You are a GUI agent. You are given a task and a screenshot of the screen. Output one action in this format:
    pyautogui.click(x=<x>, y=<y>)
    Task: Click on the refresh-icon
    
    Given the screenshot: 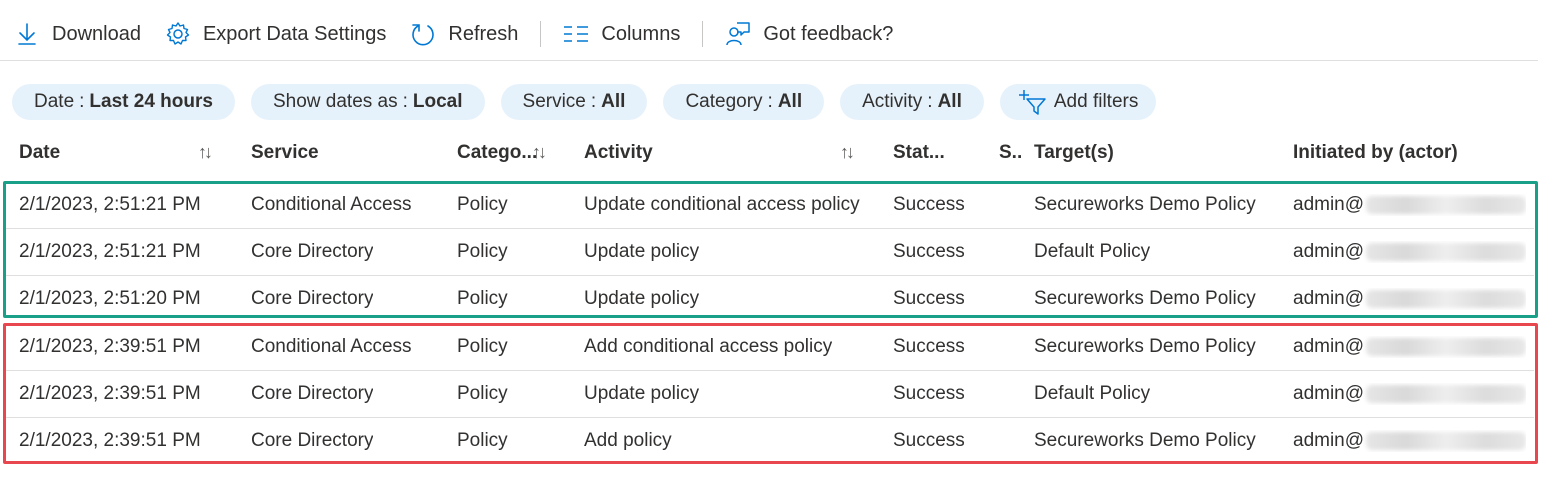 What is the action you would take?
    pyautogui.click(x=423, y=34)
    